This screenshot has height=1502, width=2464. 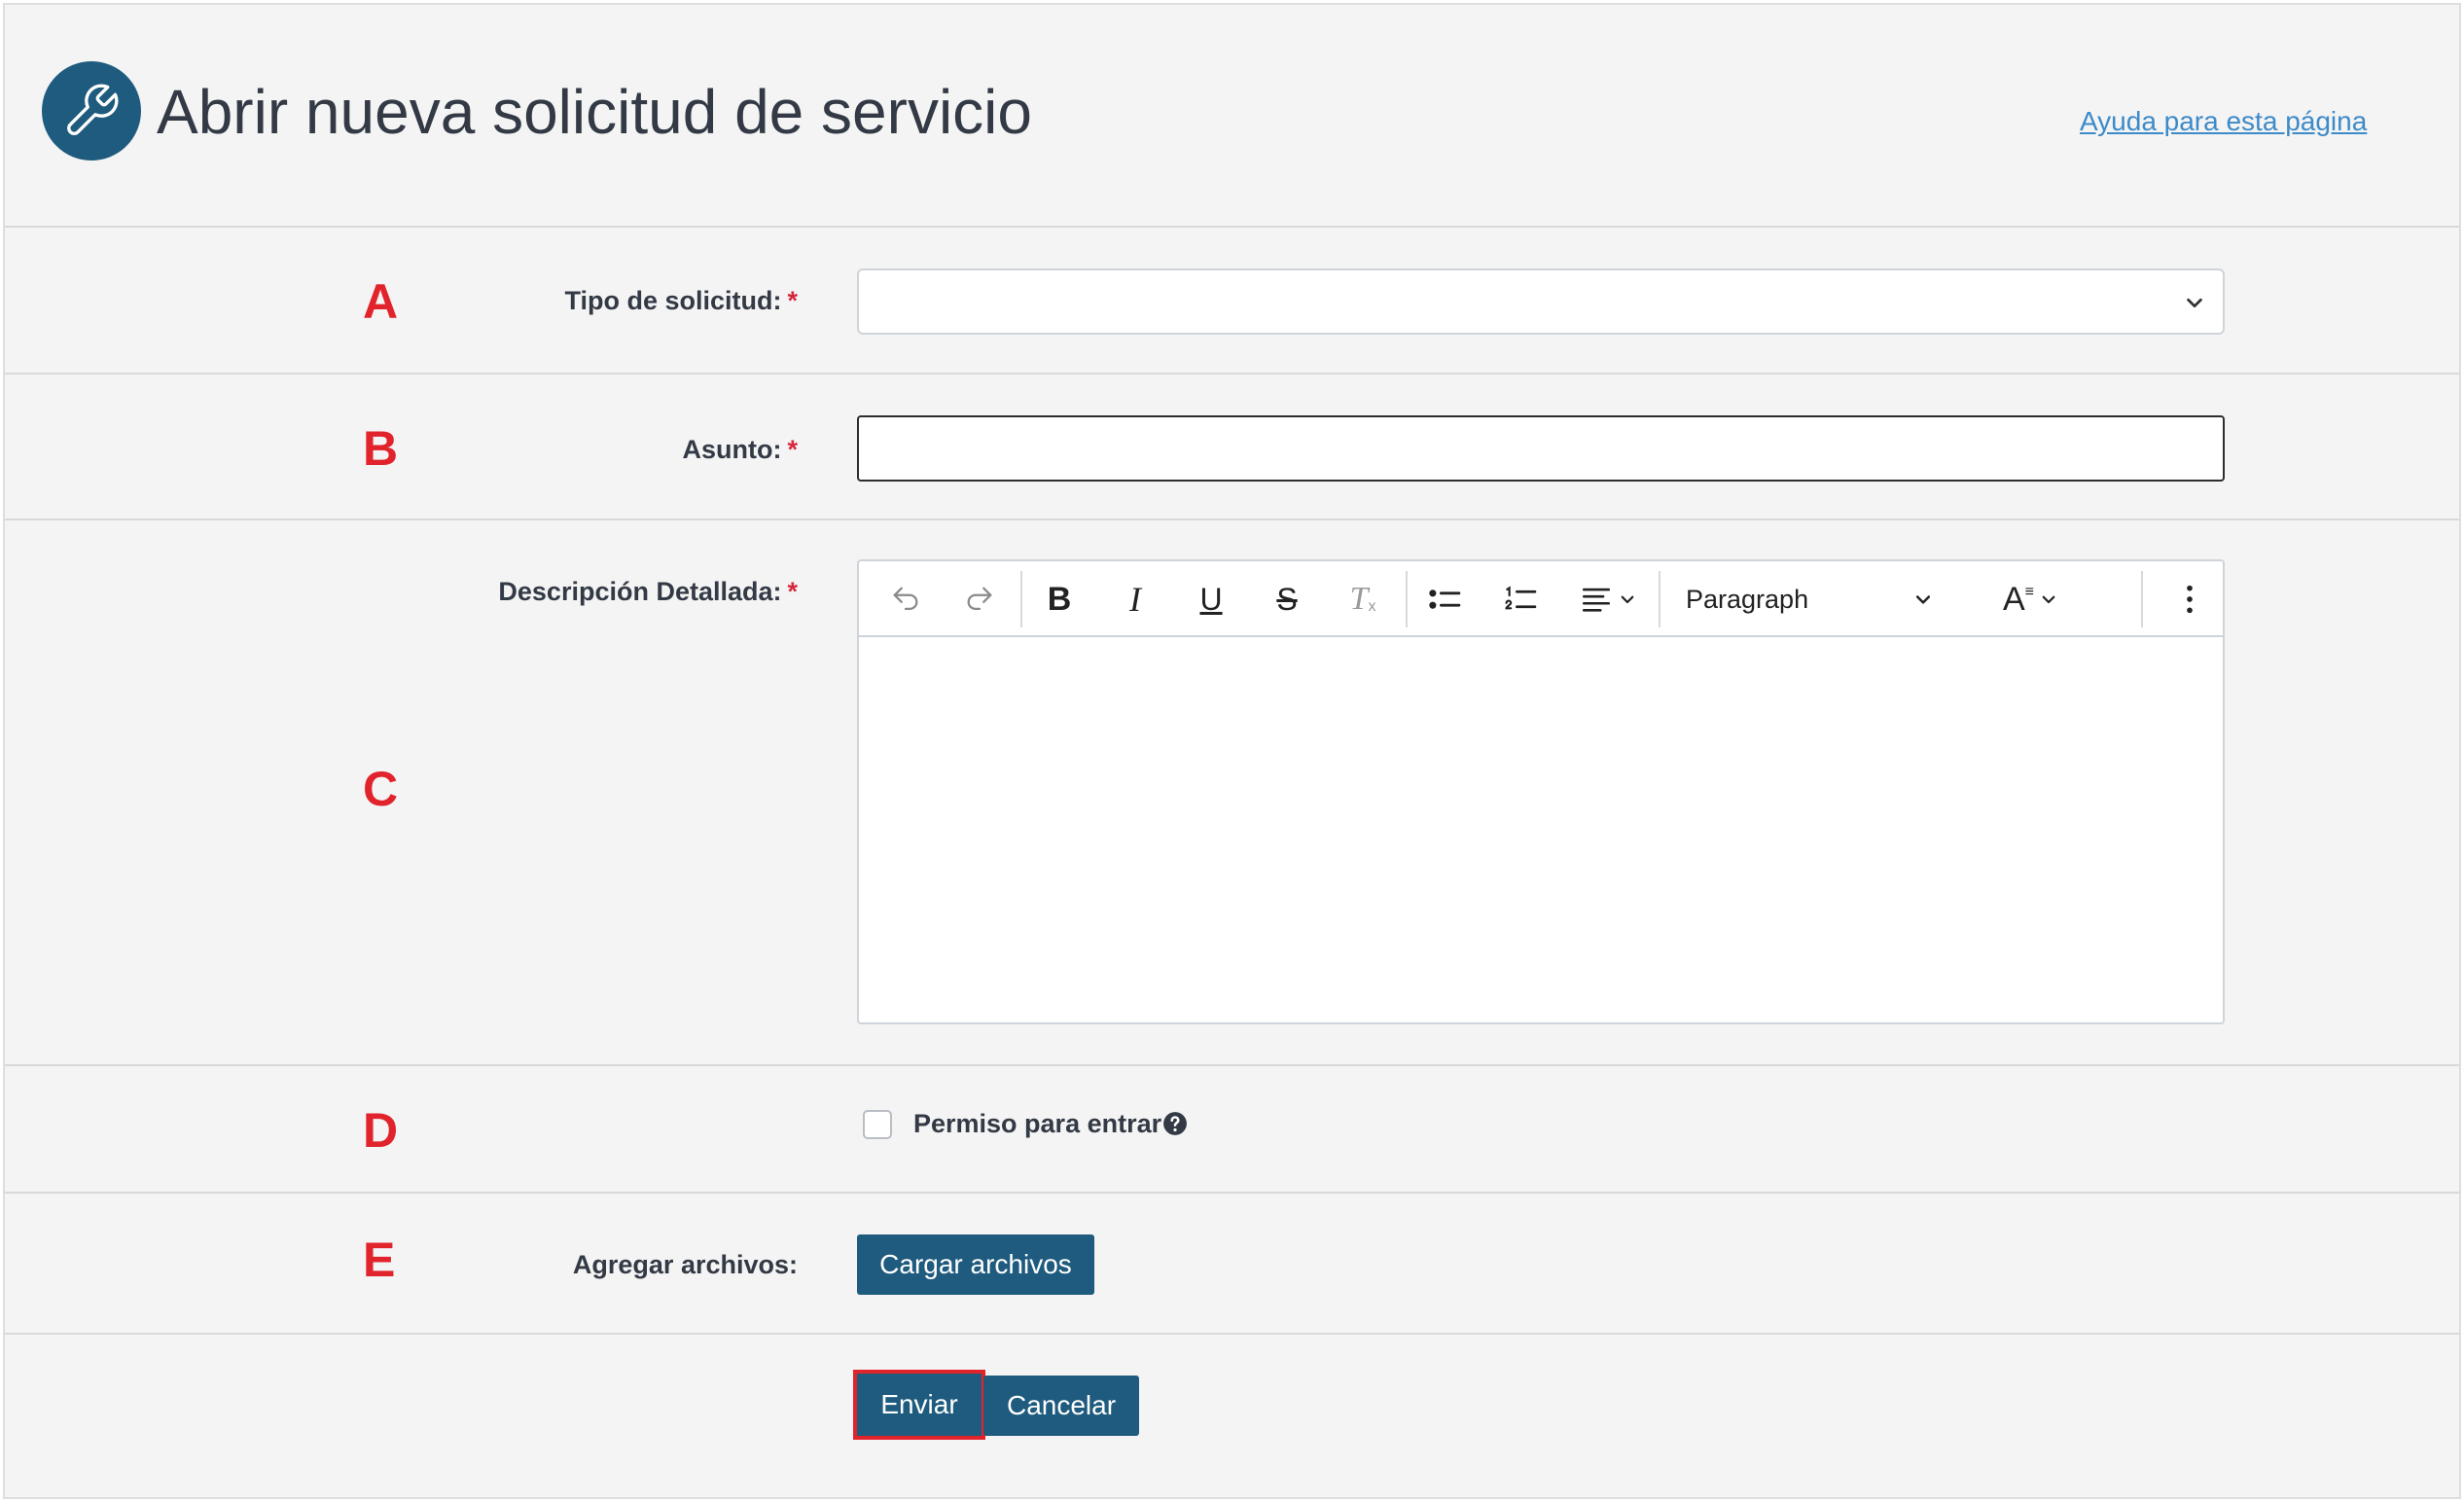 I want to click on subject-label: Asunto: *, so click(x=740, y=449).